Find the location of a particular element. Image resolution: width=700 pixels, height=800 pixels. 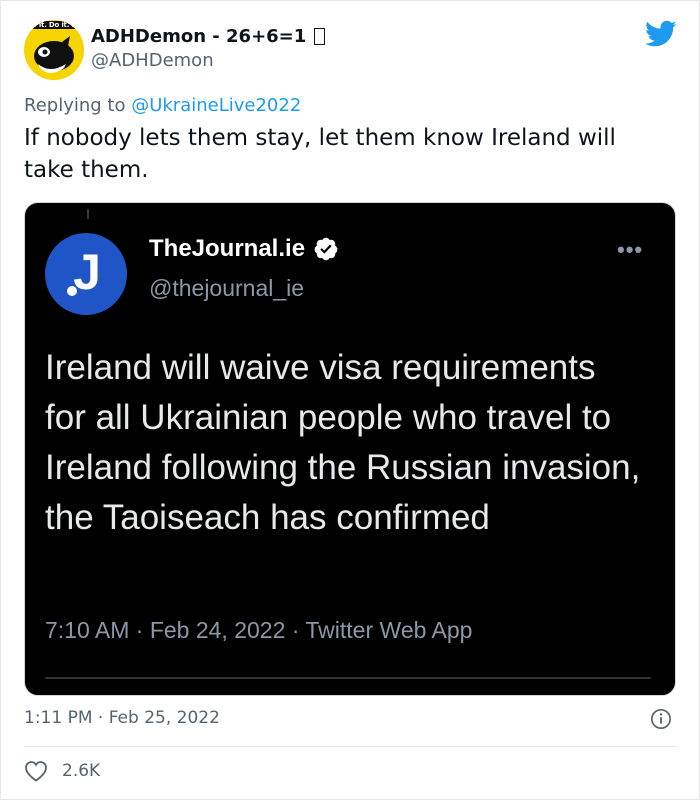

heart-icon is located at coordinates (36, 771).